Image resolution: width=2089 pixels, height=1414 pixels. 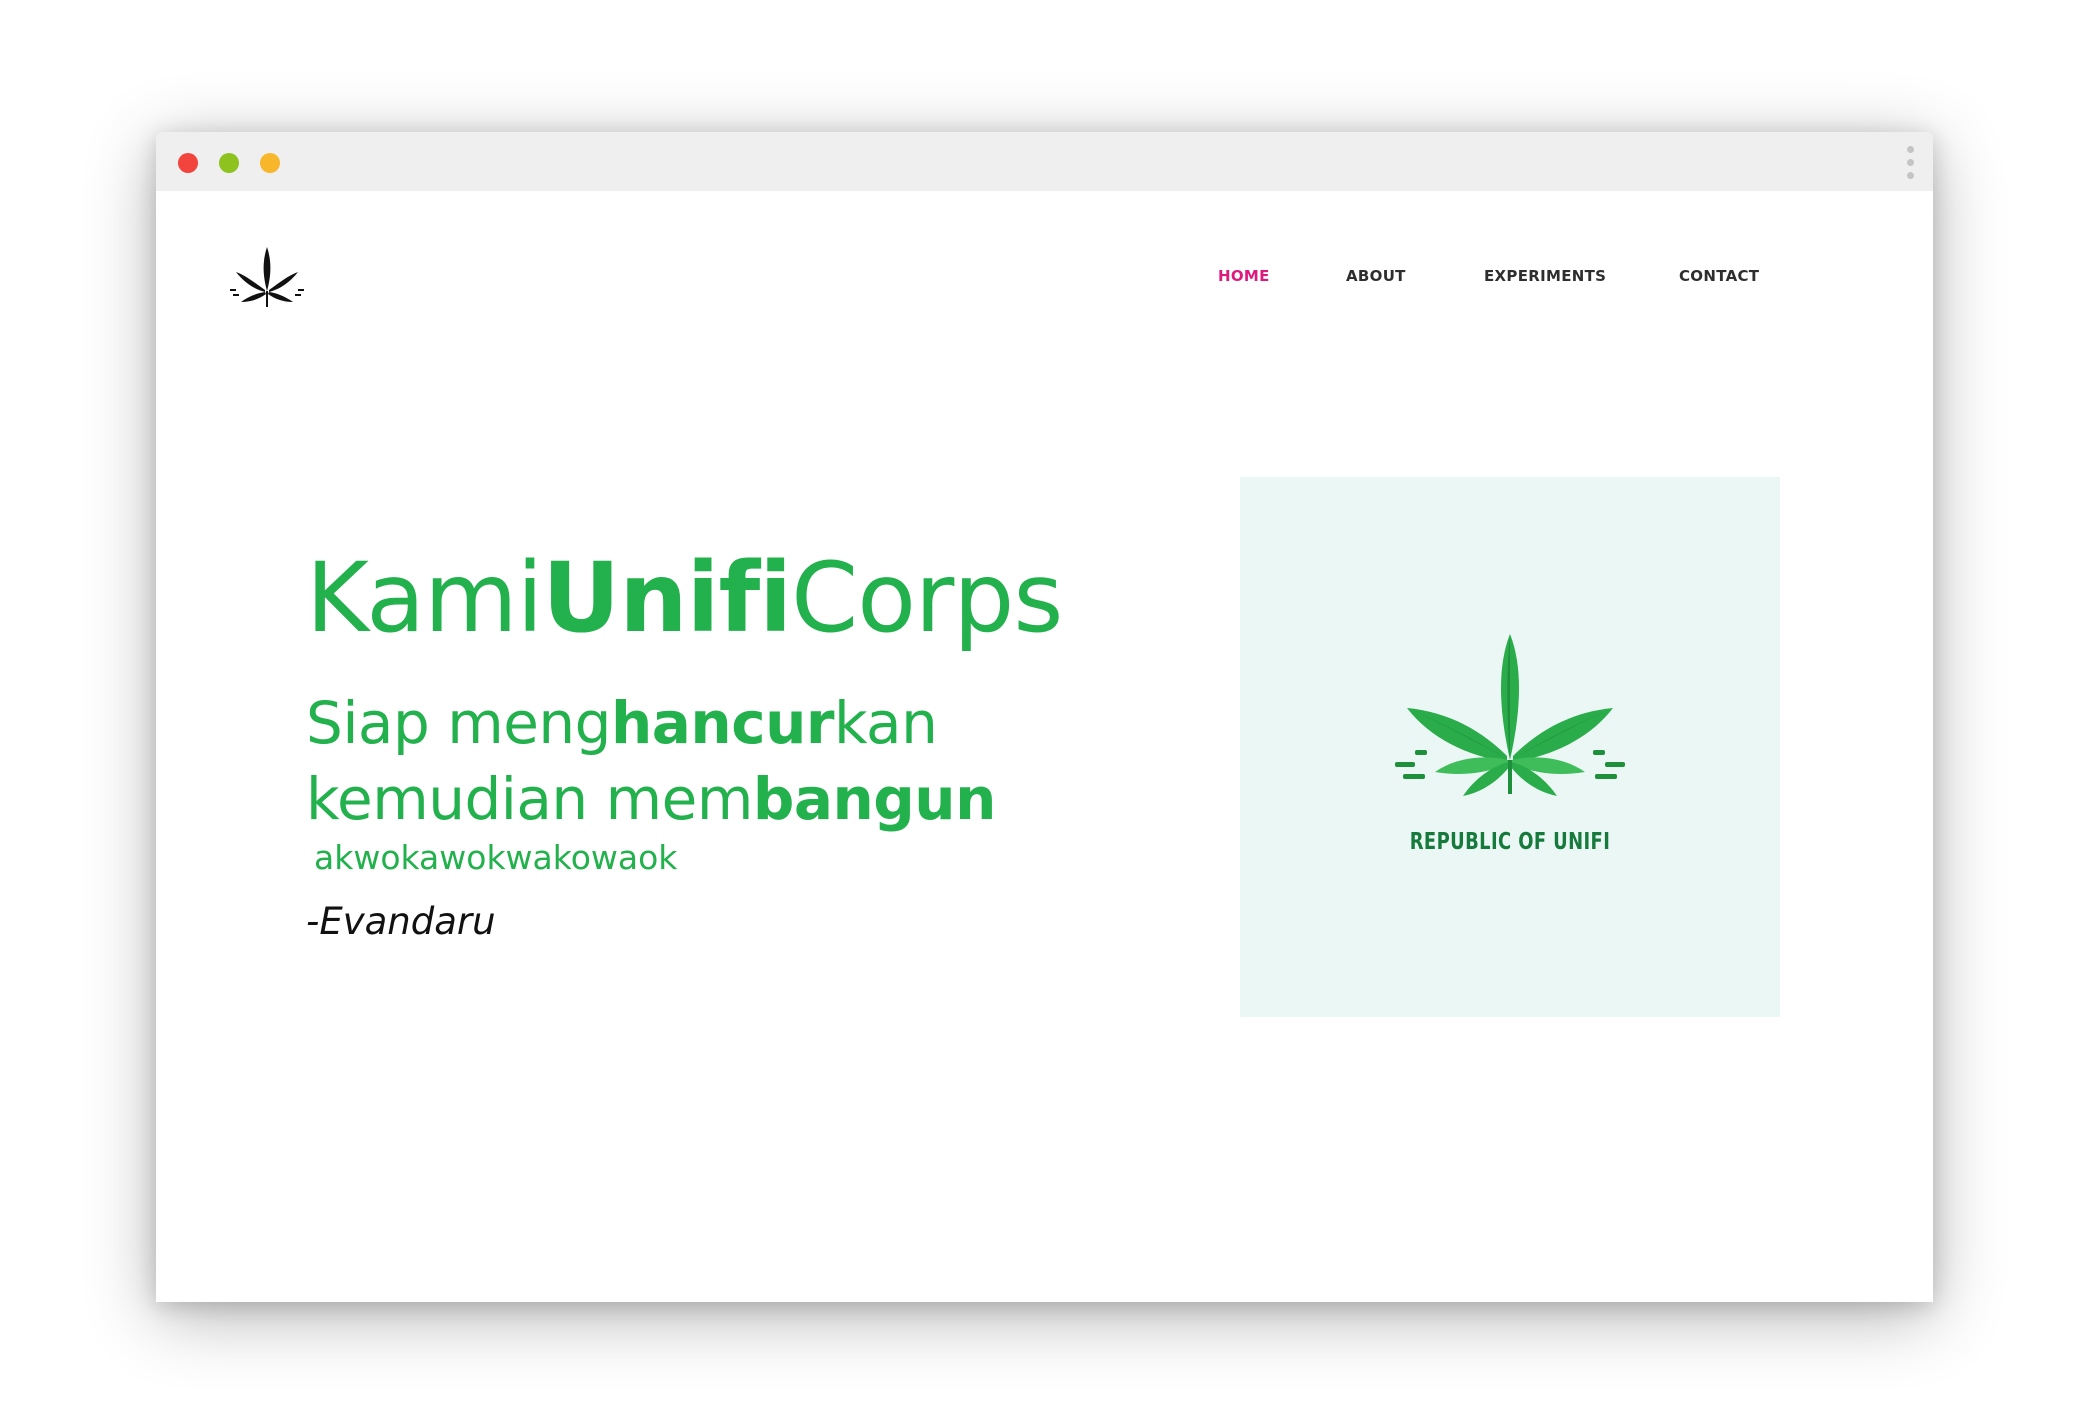 I want to click on title-bar, so click(x=1044, y=161).